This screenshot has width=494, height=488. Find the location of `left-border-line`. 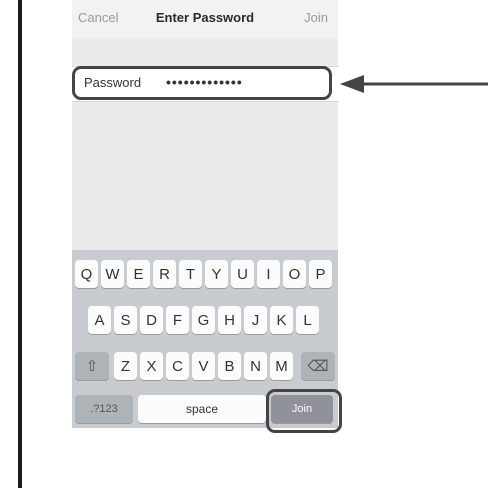

left-border-line is located at coordinates (20, 244).